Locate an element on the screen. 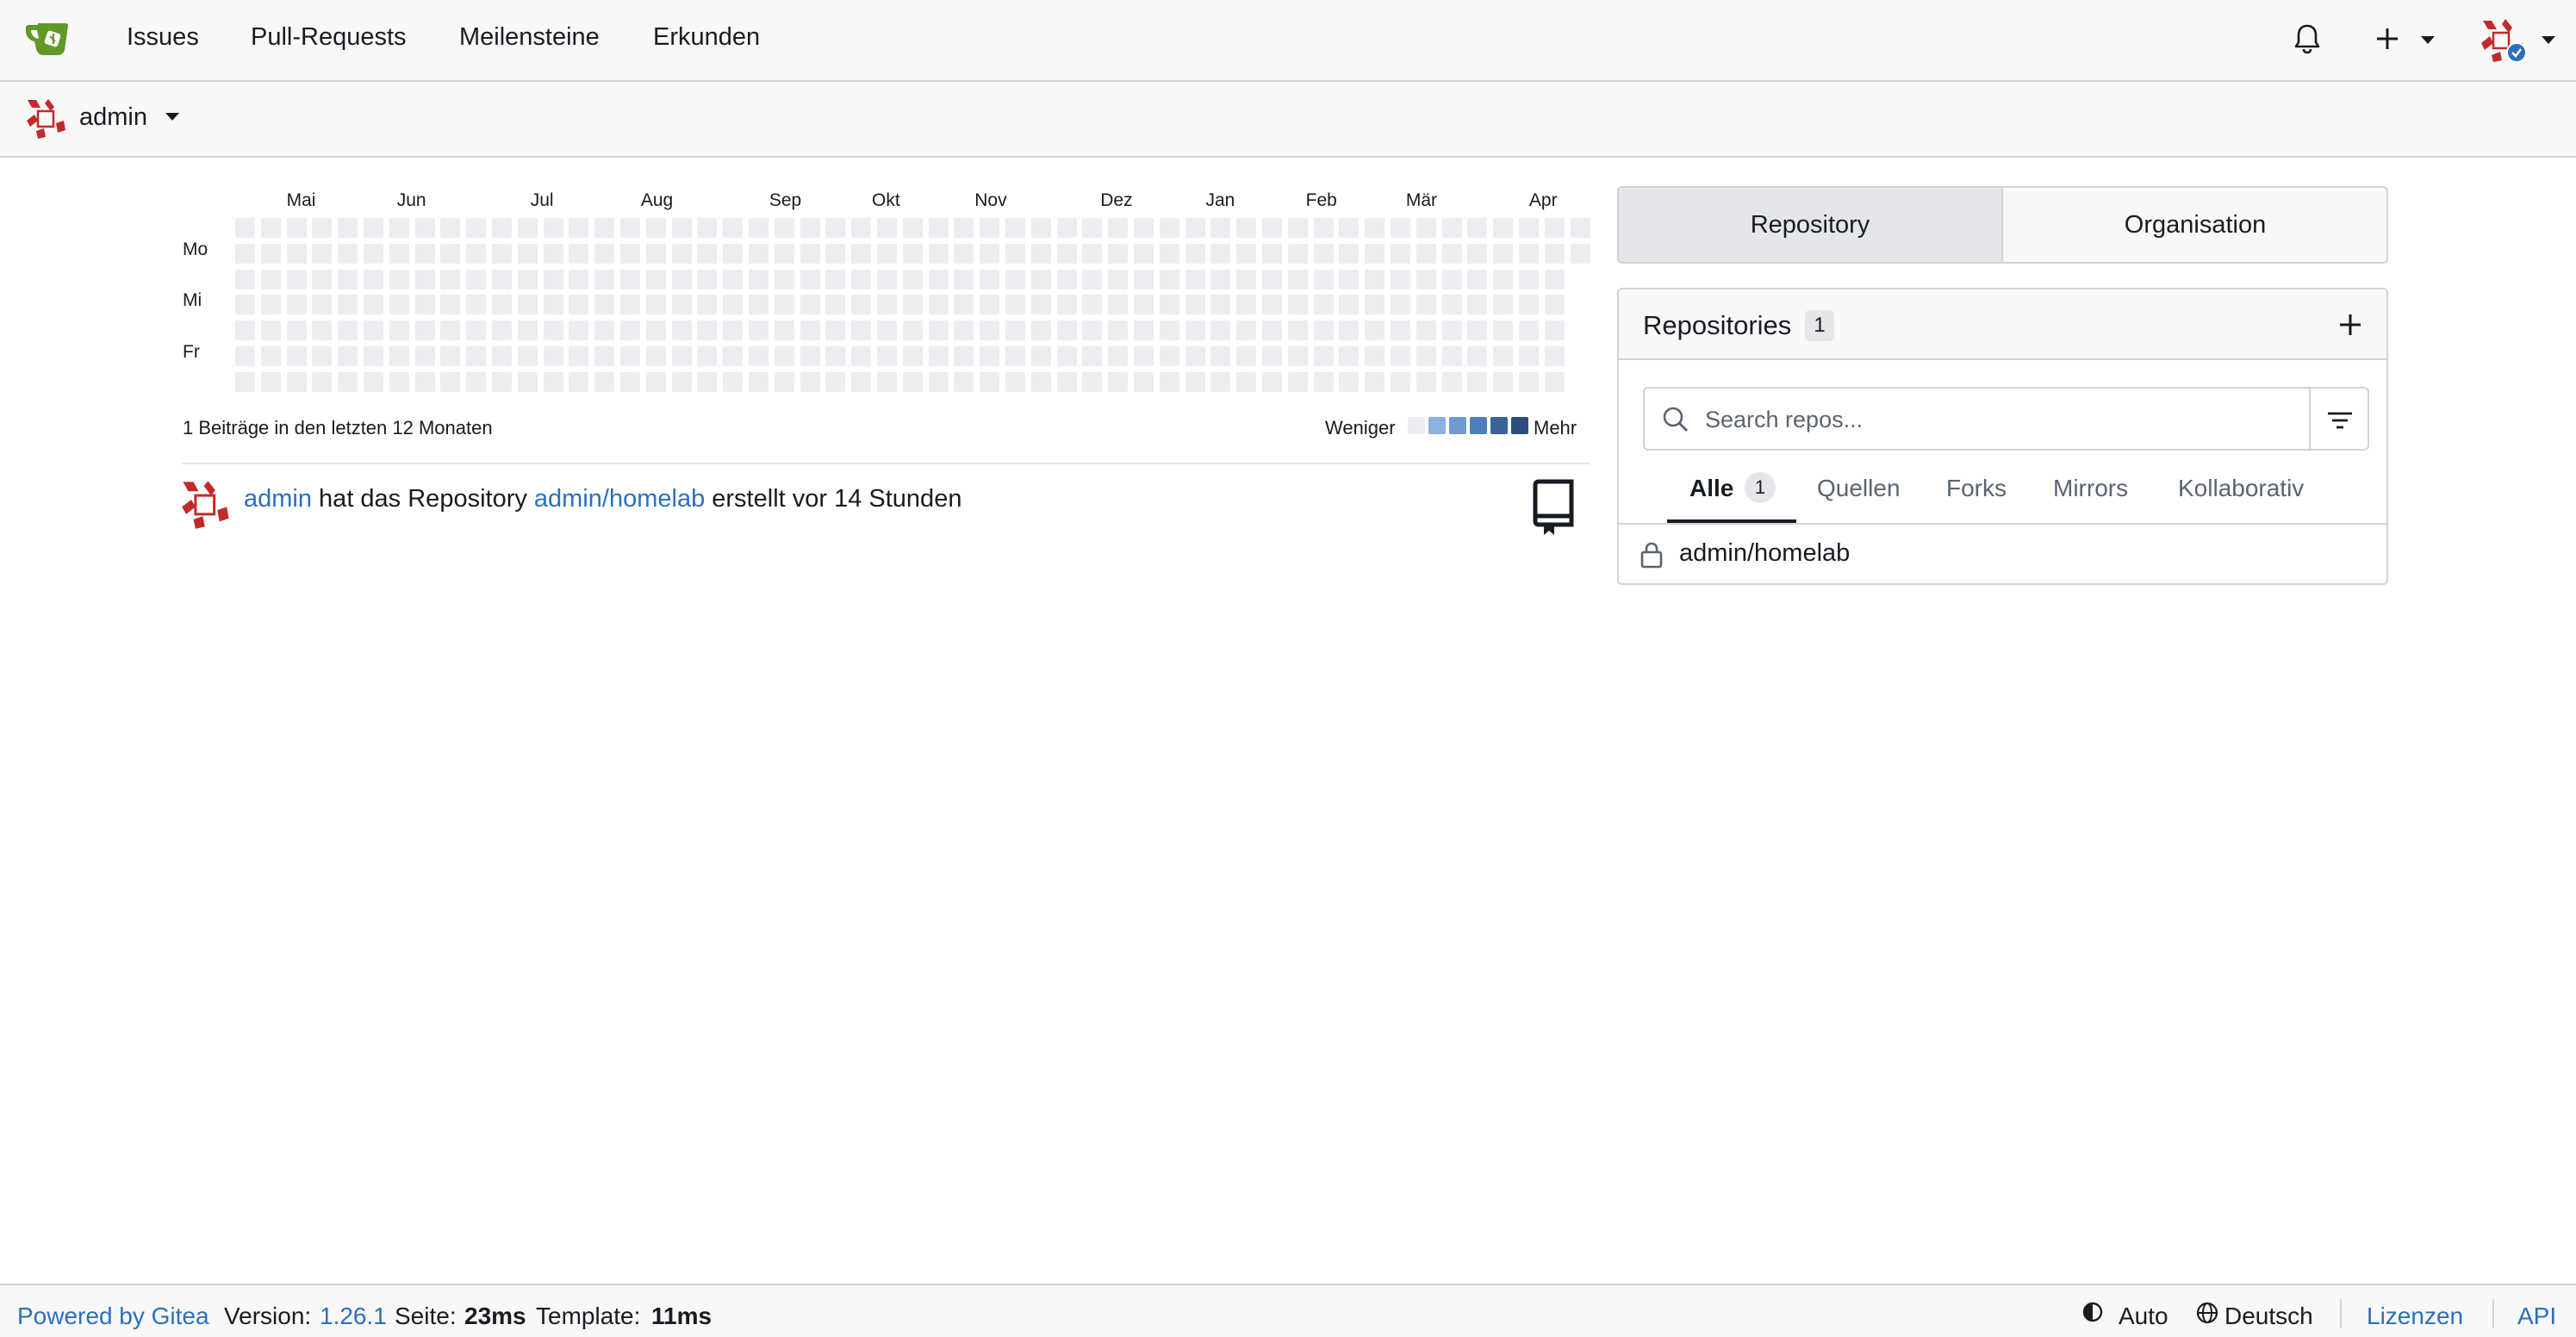 The height and width of the screenshot is (1337, 2576). nav-pull-requests: Pull-Requests is located at coordinates (329, 38).